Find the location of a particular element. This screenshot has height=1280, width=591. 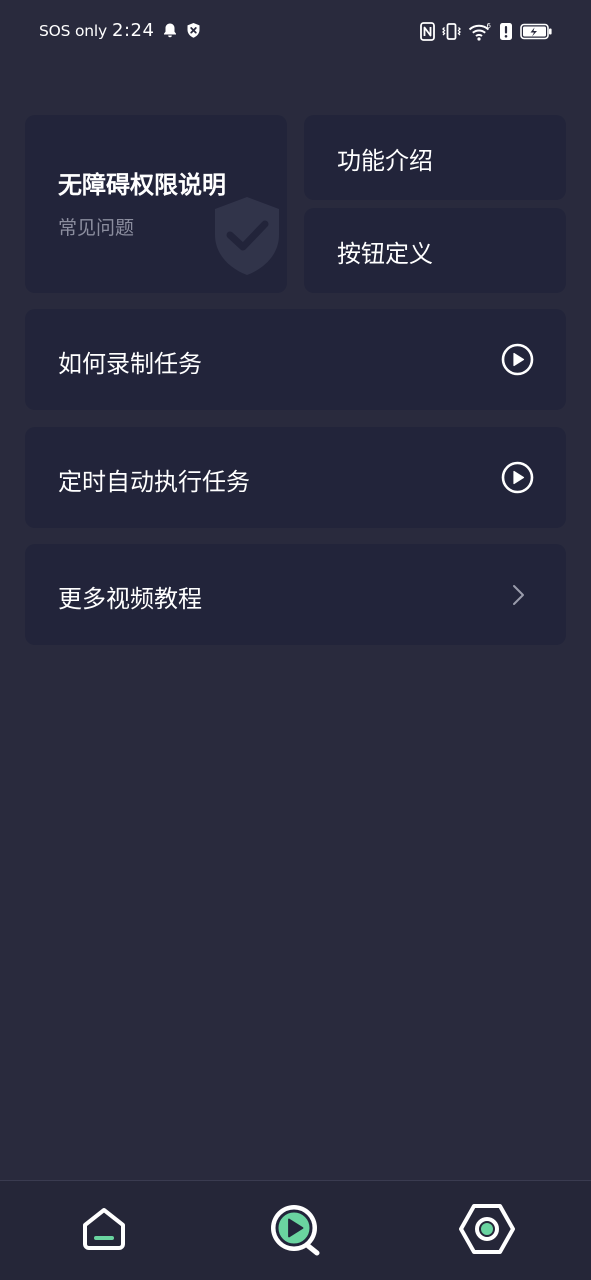

permission-card-title: 无障碍权限说明 is located at coordinates (142, 185).